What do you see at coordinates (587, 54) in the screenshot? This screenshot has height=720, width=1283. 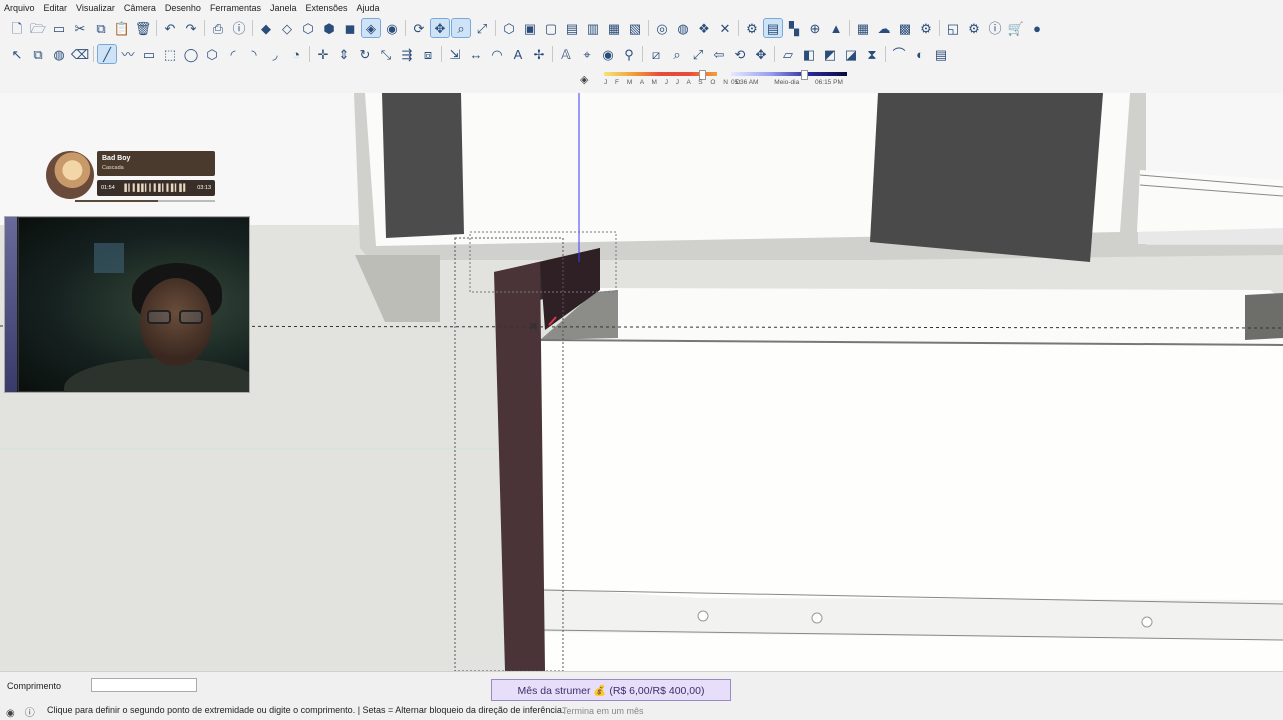 I see `position-camera-icon: ⌖` at bounding box center [587, 54].